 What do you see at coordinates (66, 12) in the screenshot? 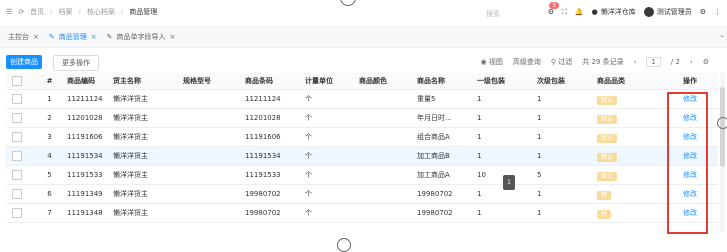
I see `breadcrumb-archive: 档案` at bounding box center [66, 12].